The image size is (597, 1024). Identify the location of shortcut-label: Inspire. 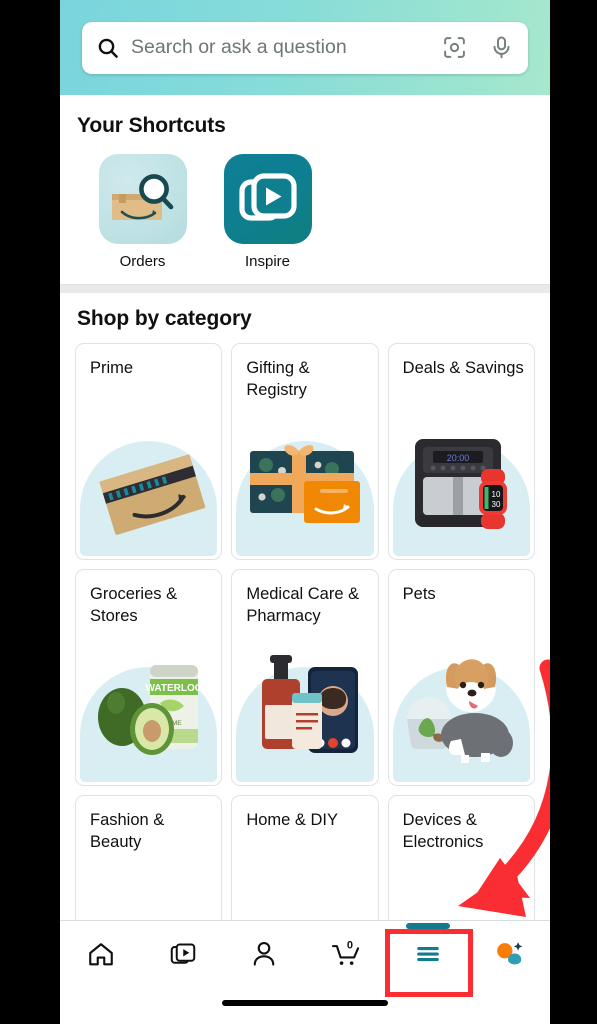
(267, 261).